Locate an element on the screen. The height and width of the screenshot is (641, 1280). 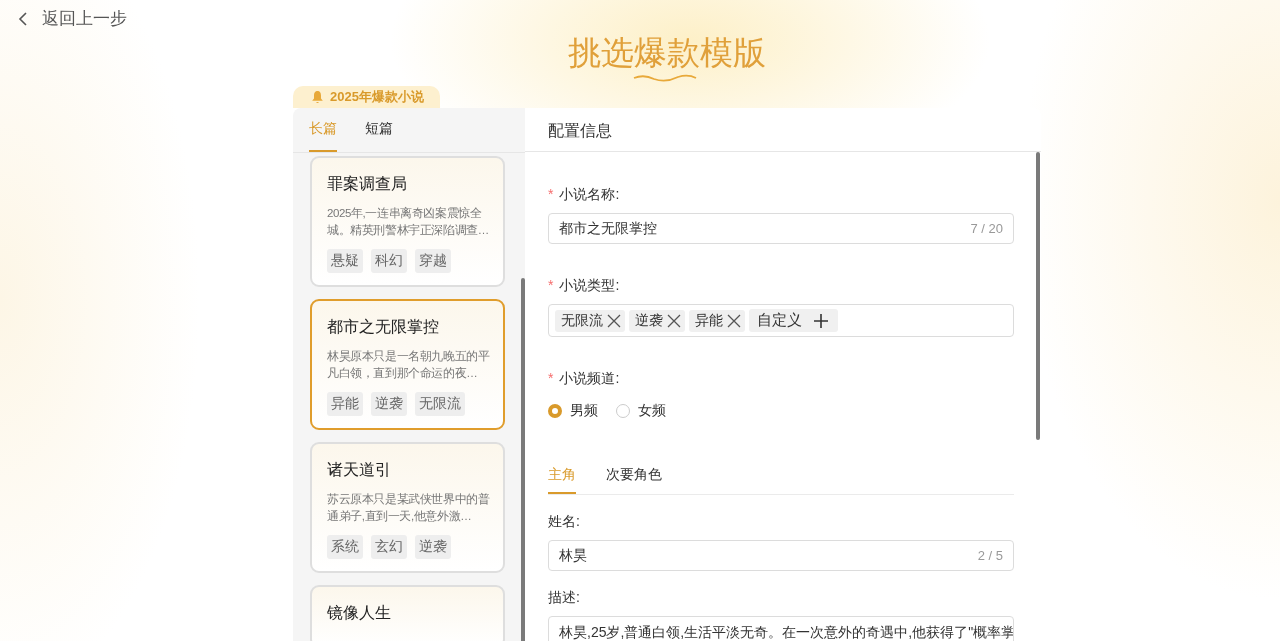
novel-card: 诸天道引 苏云原本只是某武侠世界中的普通弟子,直到一天,他意外激… 系统 玄幻 逆袭 is located at coordinates (407, 507).